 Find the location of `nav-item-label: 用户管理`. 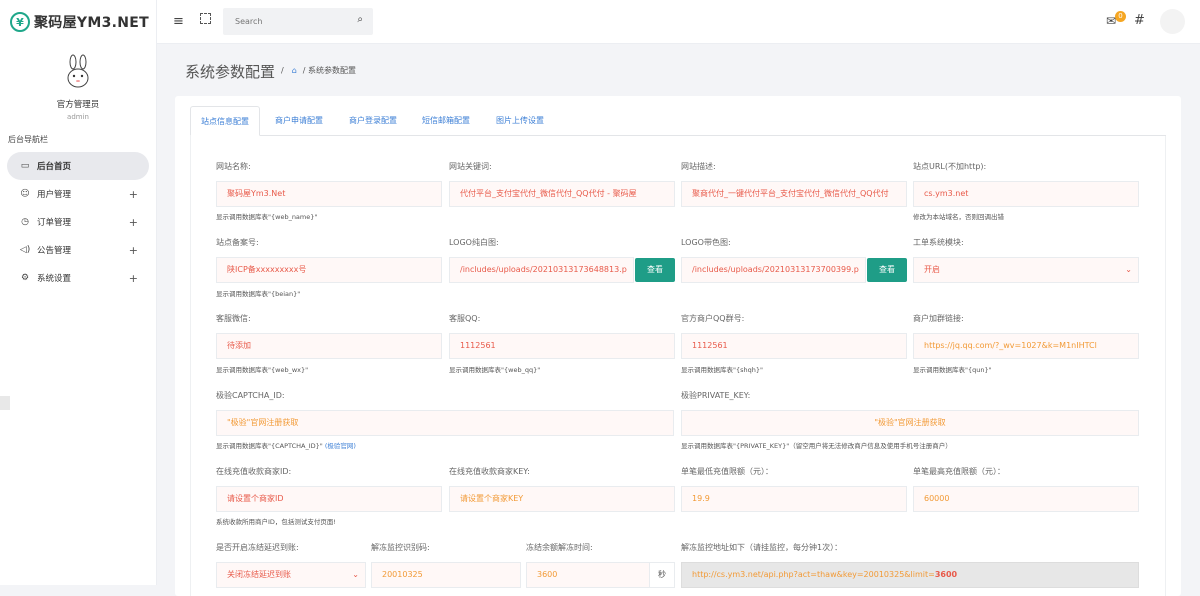

nav-item-label: 用户管理 is located at coordinates (54, 195).